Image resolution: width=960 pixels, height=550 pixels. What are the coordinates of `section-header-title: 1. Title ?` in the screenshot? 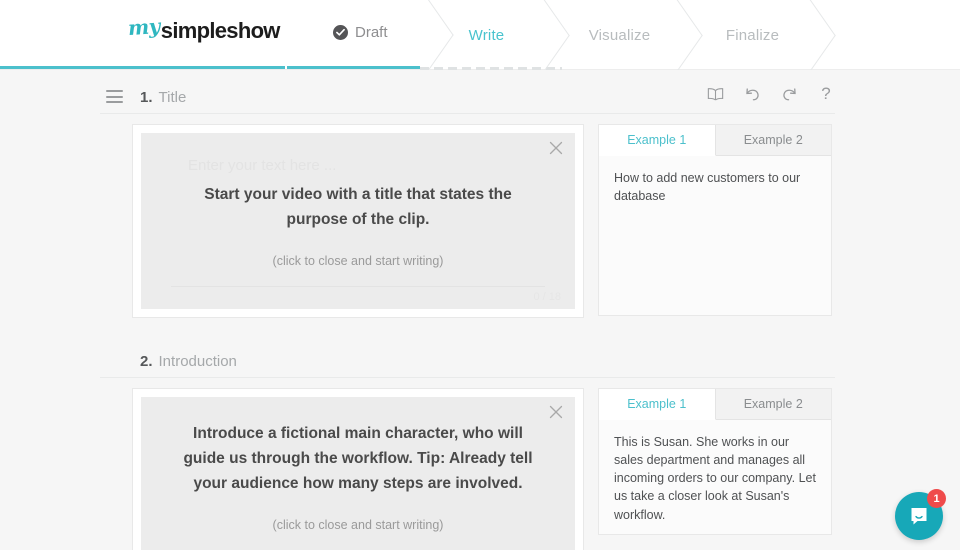 It's located at (467, 98).